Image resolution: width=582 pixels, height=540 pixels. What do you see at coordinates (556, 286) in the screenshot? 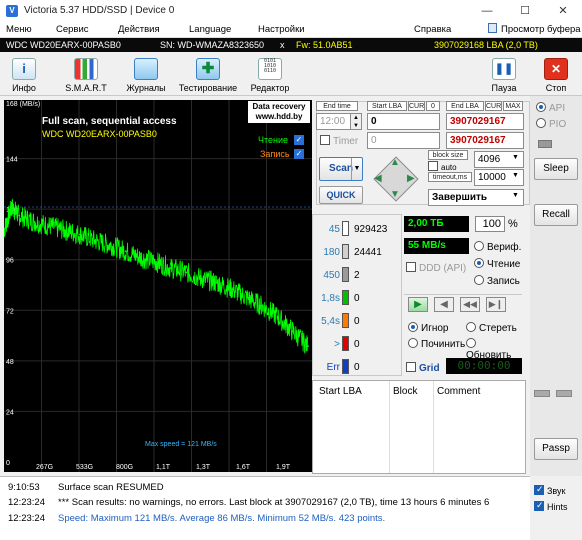
I see `right-side-panel: API PIO Sleep Recall Passp` at bounding box center [556, 286].